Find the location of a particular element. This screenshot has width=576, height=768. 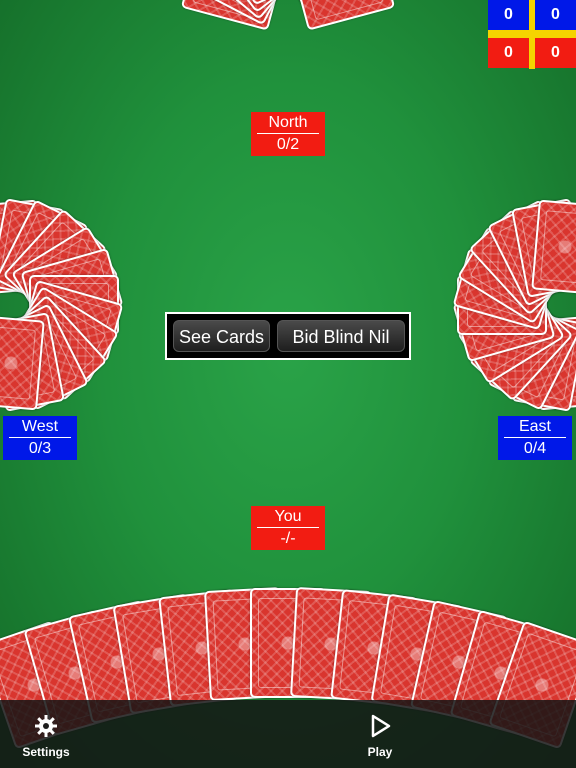

settings-label: Settings is located at coordinates (46, 752).